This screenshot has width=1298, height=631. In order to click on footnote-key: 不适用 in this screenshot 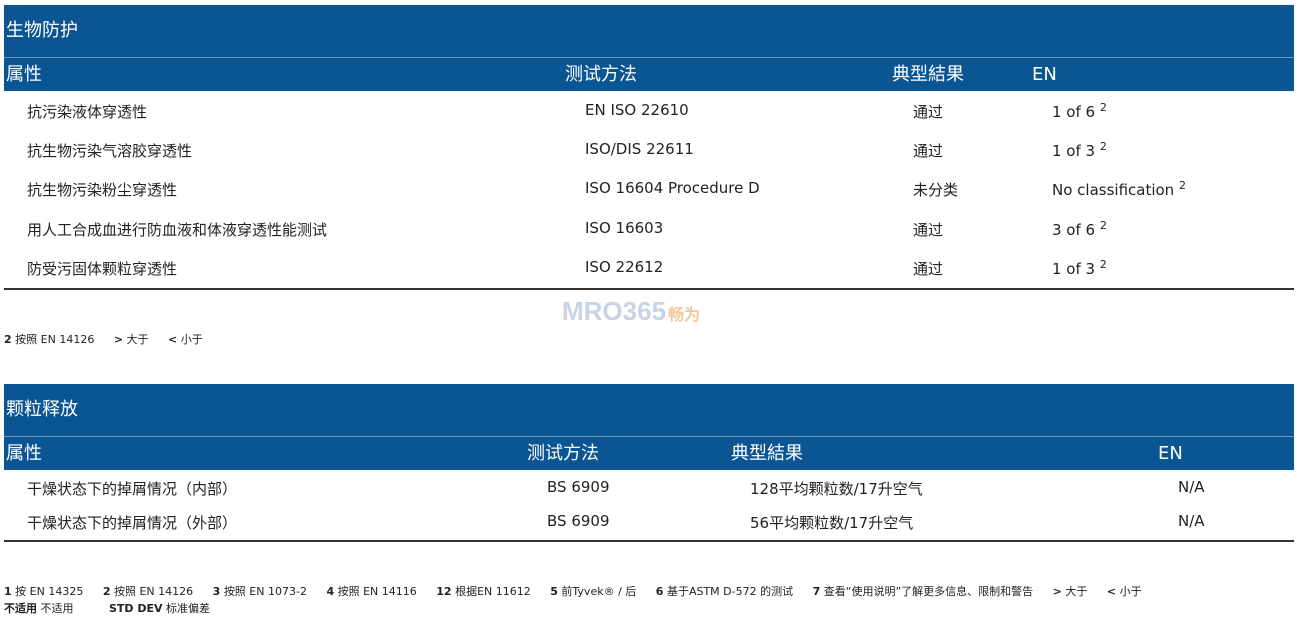, I will do `click(20, 608)`.